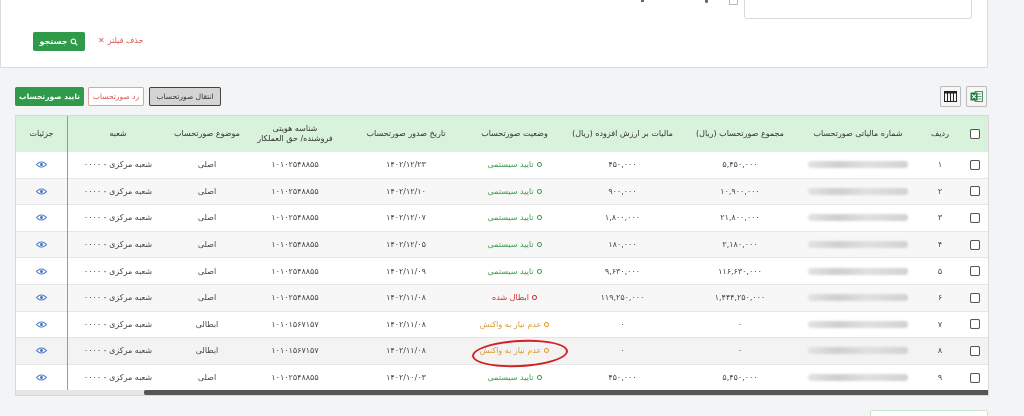  Describe the element at coordinates (295, 191) in the screenshot. I see `seller-cell: ۱۰۱۰۲۵۴۸۸۵۵` at that location.